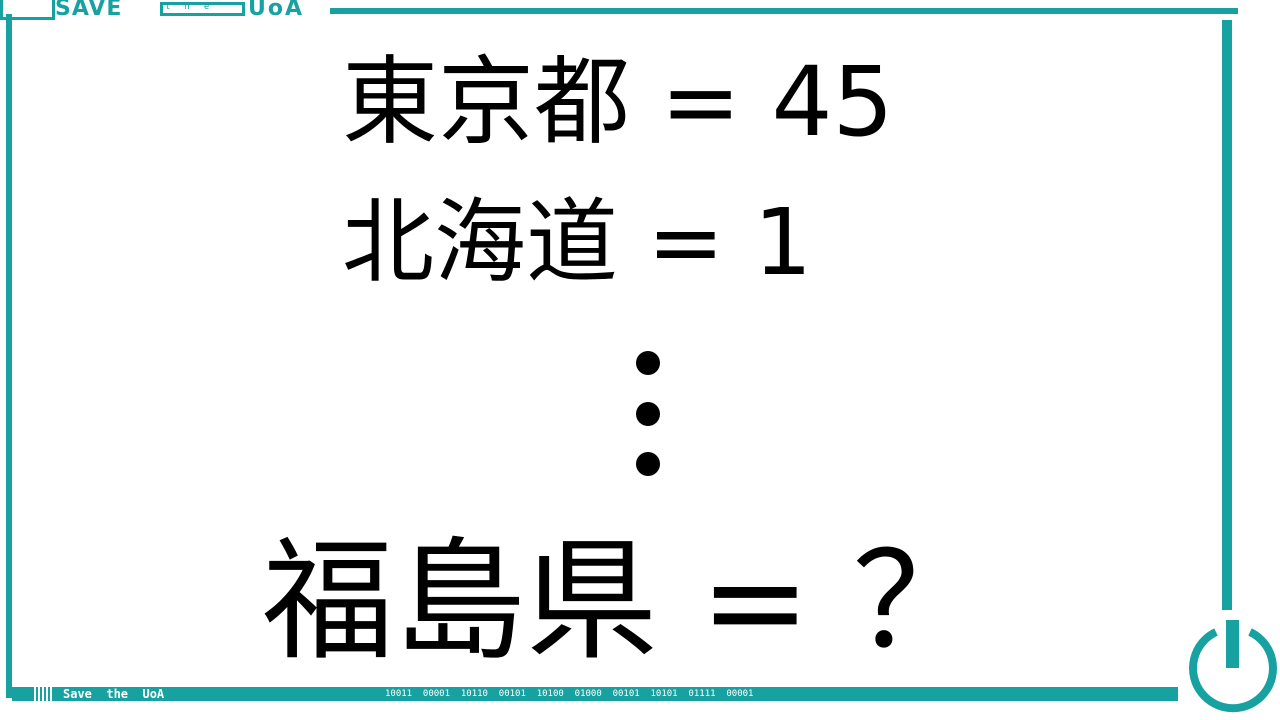 The width and height of the screenshot is (1280, 720). What do you see at coordinates (89, 10) in the screenshot?
I see `logo-word-save: SAVE` at bounding box center [89, 10].